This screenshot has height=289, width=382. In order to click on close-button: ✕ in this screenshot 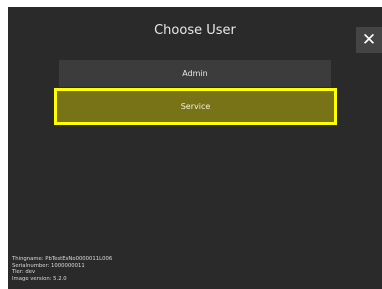, I will do `click(369, 40)`.